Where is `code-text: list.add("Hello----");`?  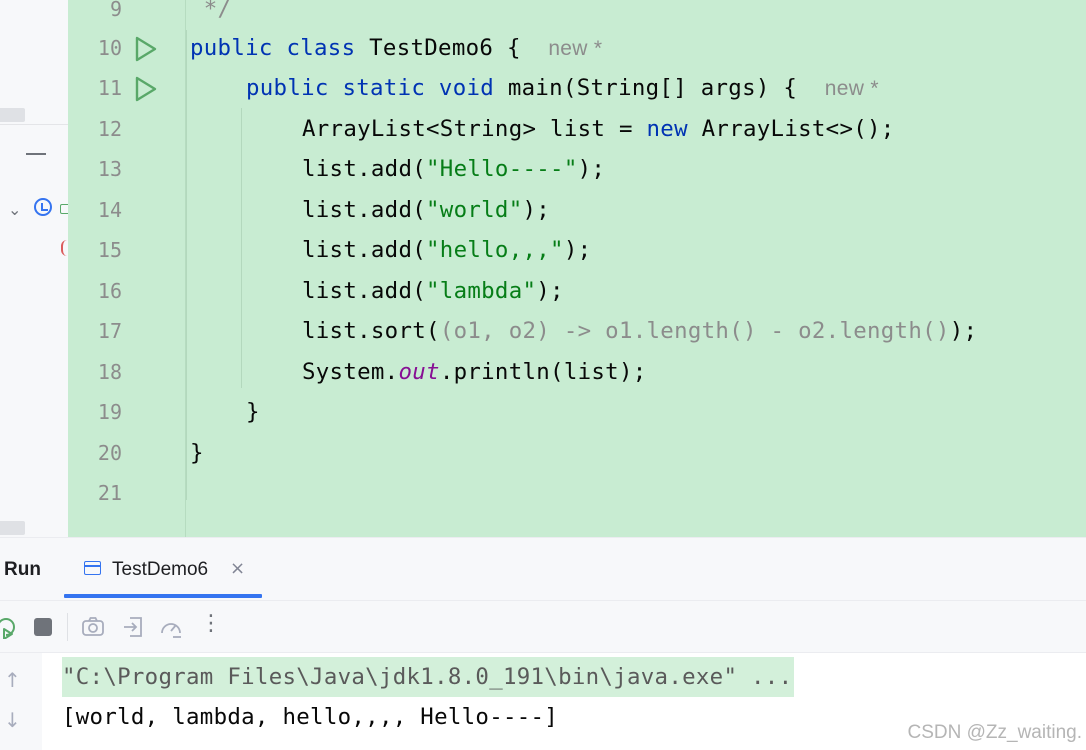 code-text: list.add("Hello----"); is located at coordinates (453, 169).